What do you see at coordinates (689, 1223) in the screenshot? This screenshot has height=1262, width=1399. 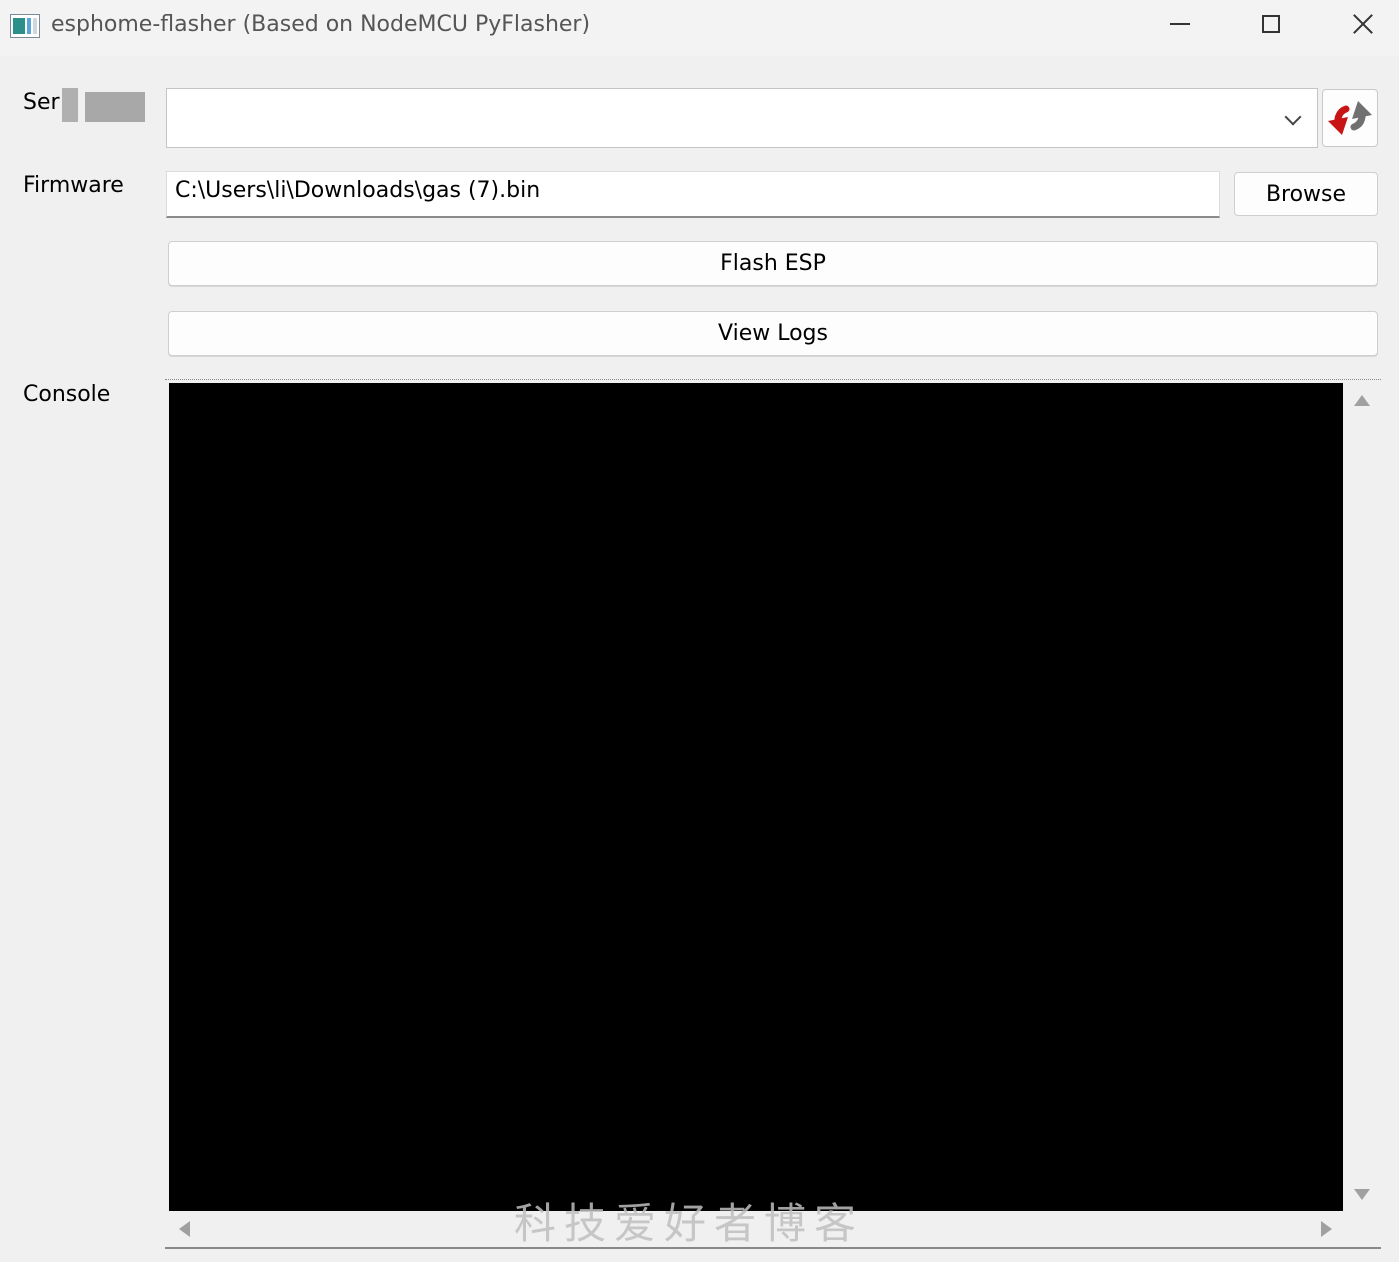 I see `watermark: 科技爱好者博客` at bounding box center [689, 1223].